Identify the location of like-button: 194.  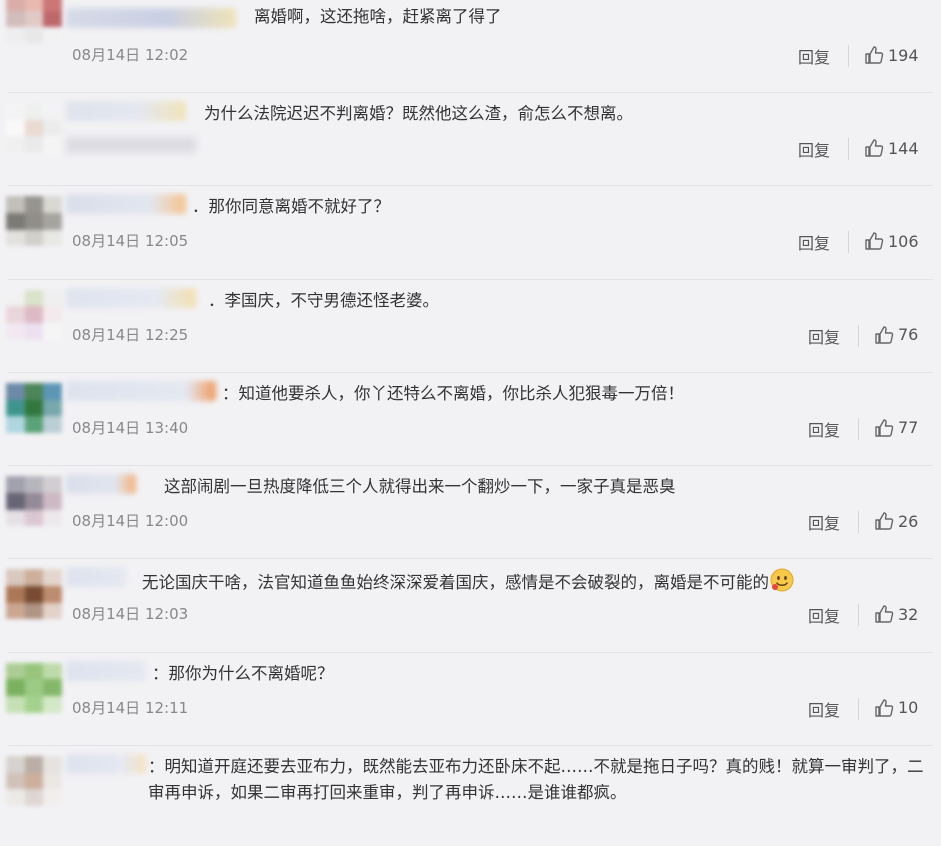
(891, 55).